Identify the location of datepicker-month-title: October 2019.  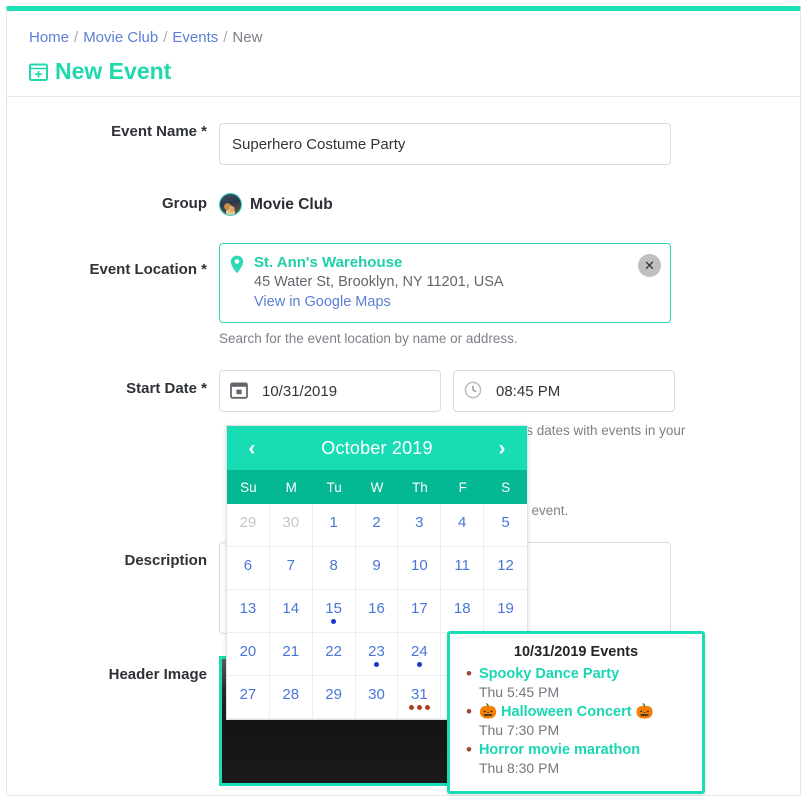
(377, 447).